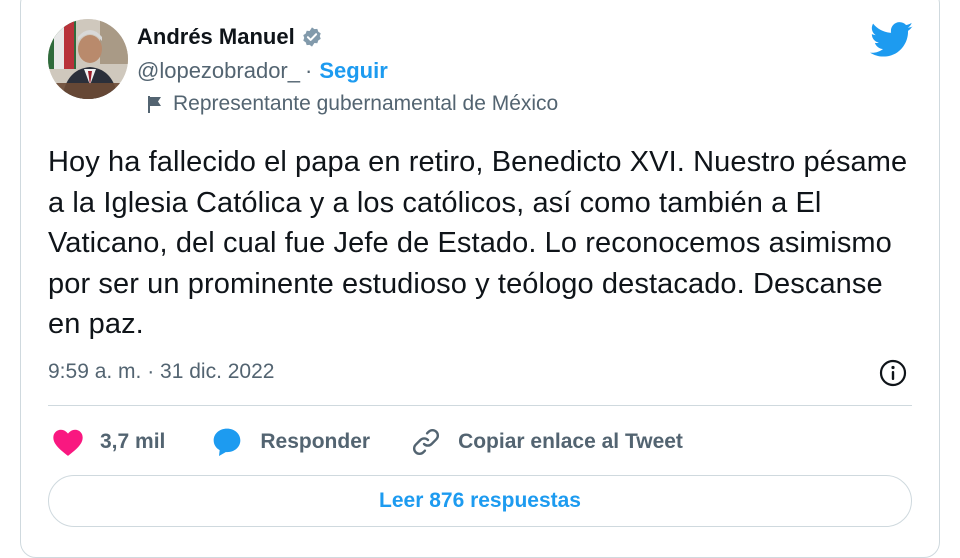 This screenshot has height=558, width=960. Describe the element at coordinates (366, 103) in the screenshot. I see `government-label-text: Representante gubernamental de México` at that location.